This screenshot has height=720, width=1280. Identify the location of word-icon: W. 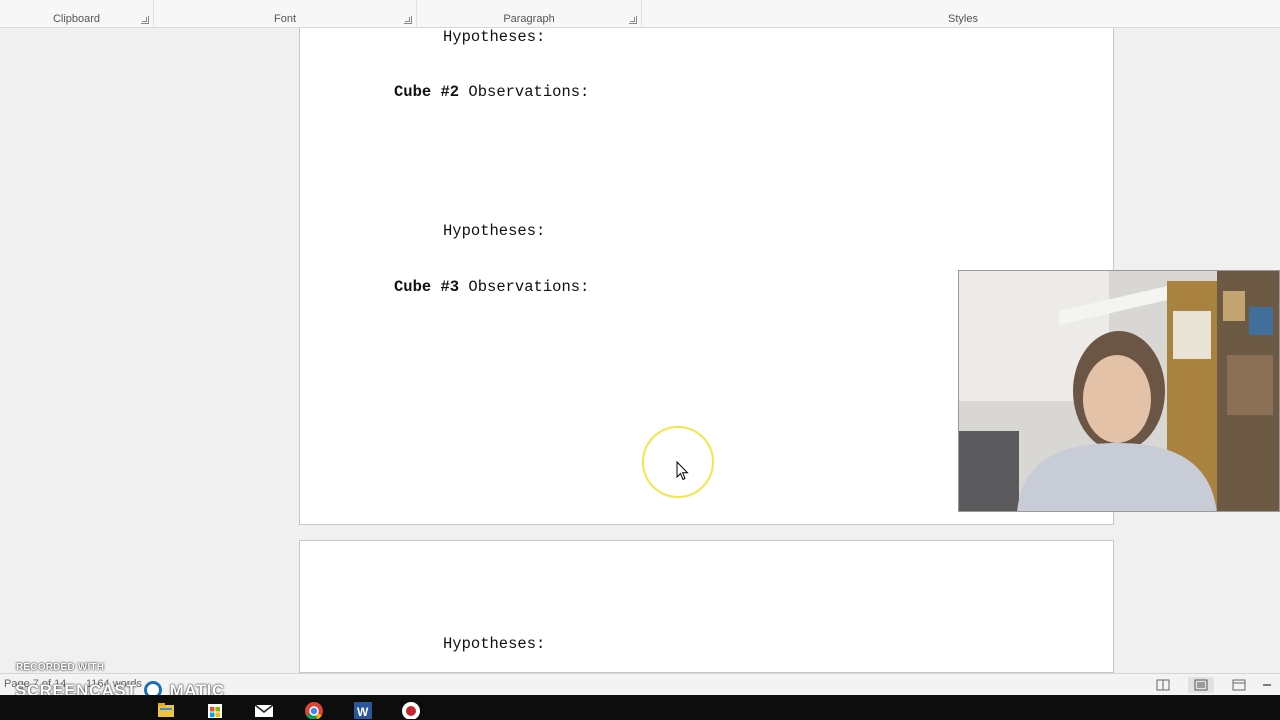
(363, 708).